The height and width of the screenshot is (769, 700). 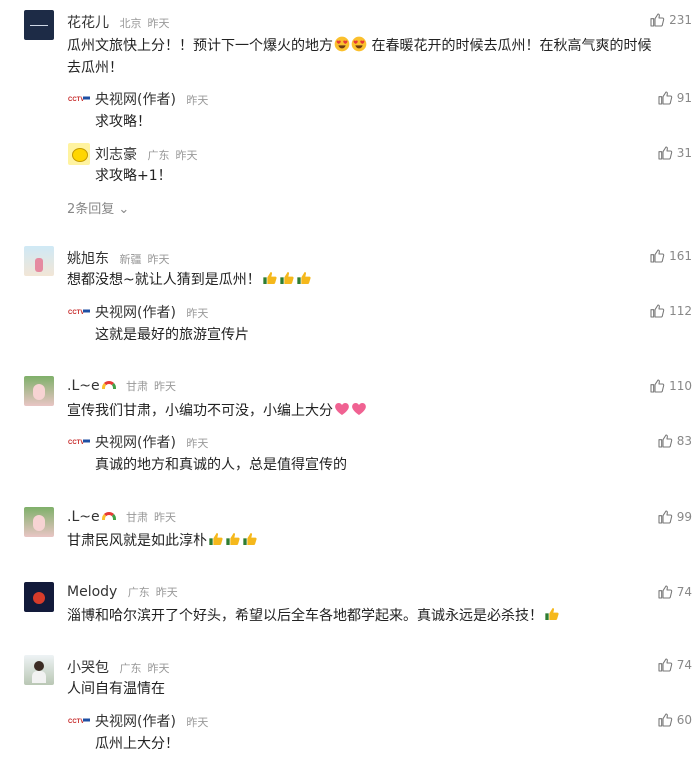 I want to click on like-count: 60, so click(x=684, y=720).